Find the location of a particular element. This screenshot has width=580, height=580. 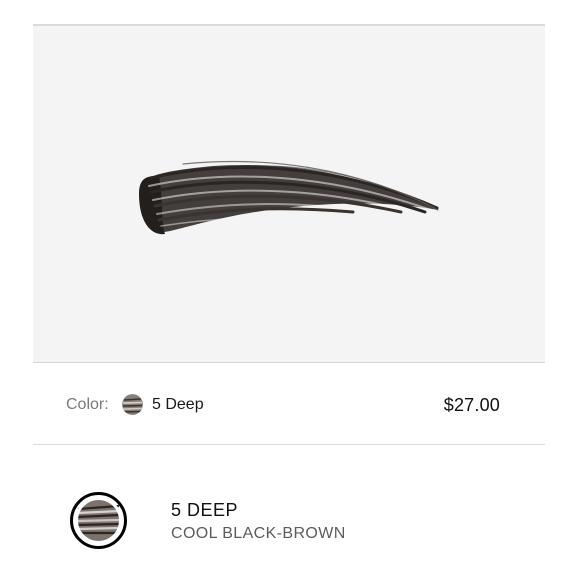

color-chip-icon is located at coordinates (132, 404).